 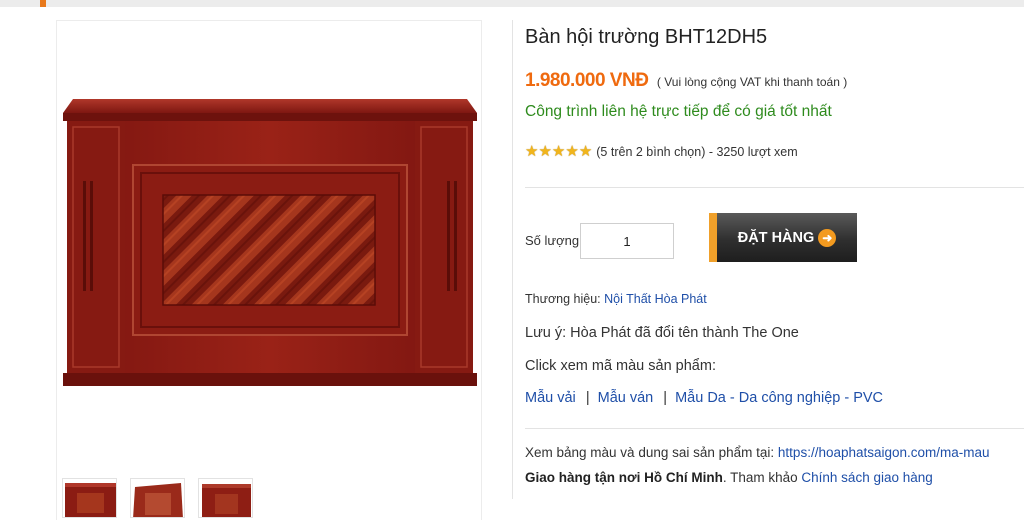 What do you see at coordinates (627, 241) in the screenshot?
I see `quantity-input` at bounding box center [627, 241].